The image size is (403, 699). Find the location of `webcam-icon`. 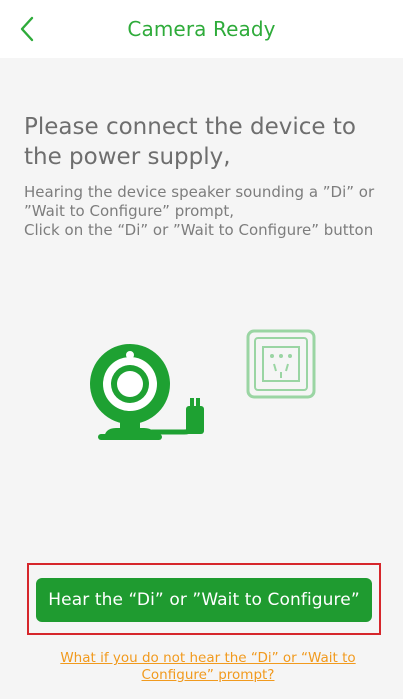

webcam-icon is located at coordinates (147, 392).